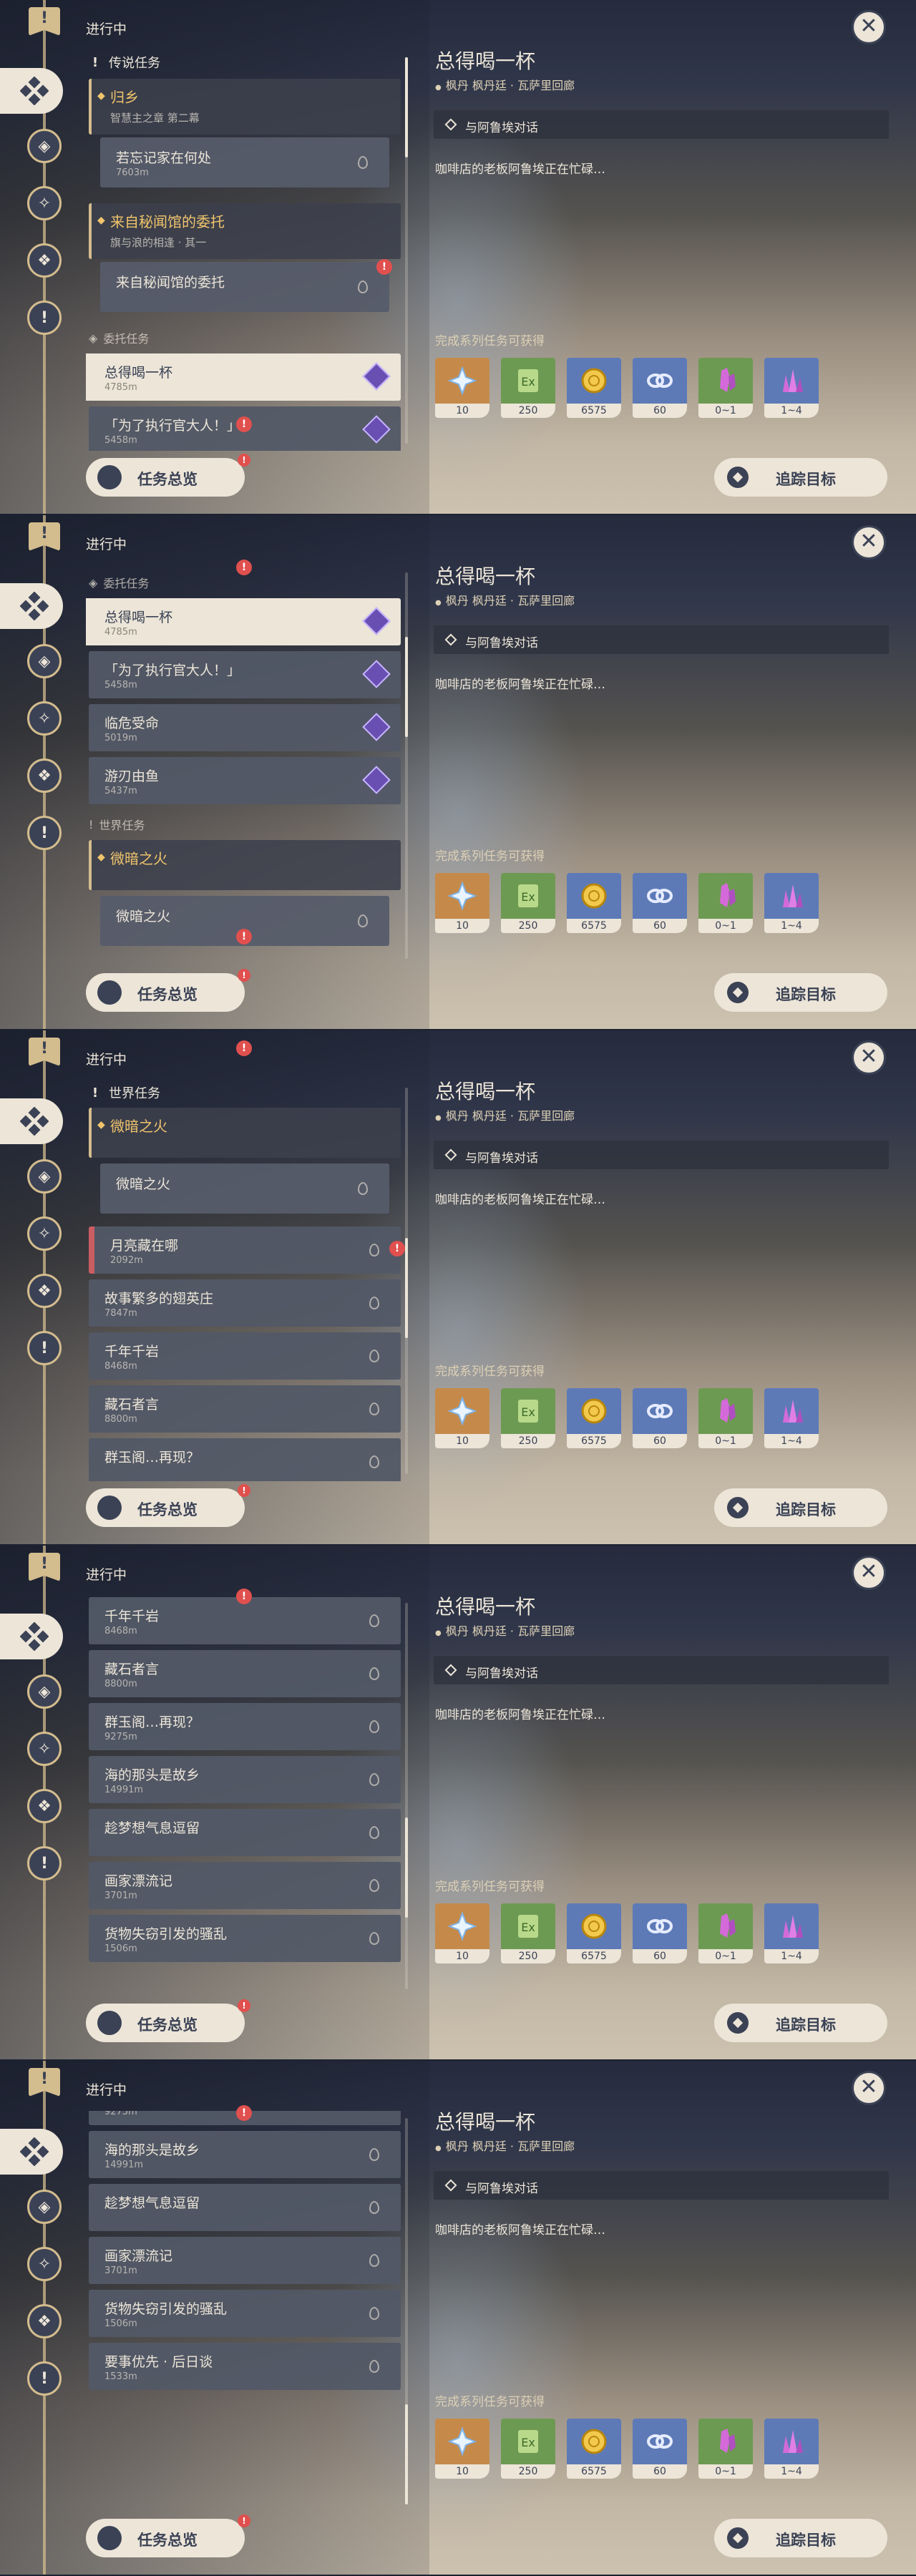 Image resolution: width=916 pixels, height=2576 pixels. What do you see at coordinates (245, 1250) in the screenshot?
I see `quest-item: 月亮藏在哪 2092m` at bounding box center [245, 1250].